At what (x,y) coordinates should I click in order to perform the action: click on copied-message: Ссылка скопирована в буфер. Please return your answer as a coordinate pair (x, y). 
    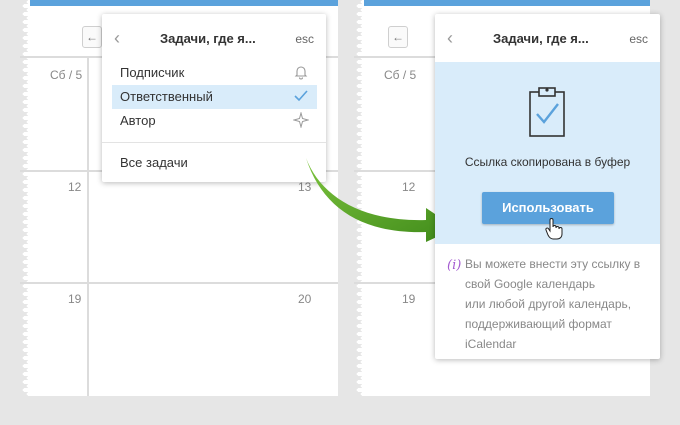
    Looking at the image, I should click on (547, 162).